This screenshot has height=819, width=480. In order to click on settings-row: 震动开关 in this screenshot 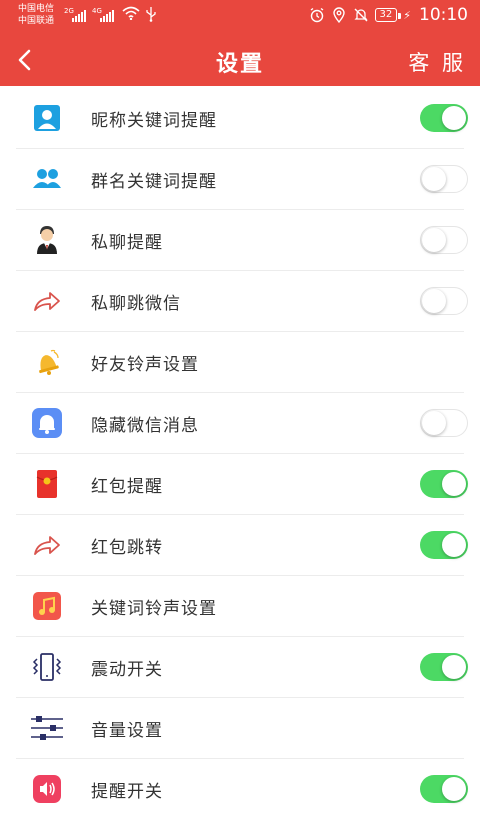, I will do `click(242, 667)`.